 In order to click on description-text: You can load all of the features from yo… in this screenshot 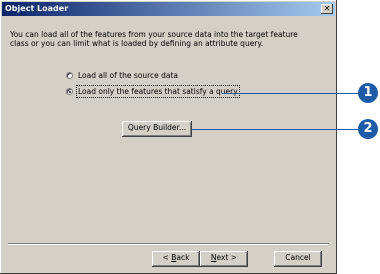, I will do `click(154, 39)`.